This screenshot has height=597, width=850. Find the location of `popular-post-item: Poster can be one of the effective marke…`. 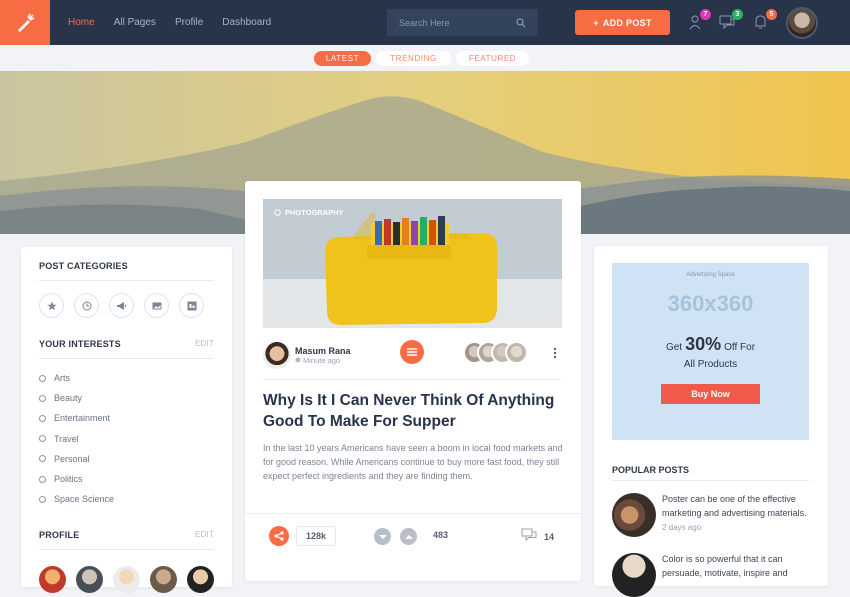

popular-post-item: Poster can be one of the effective marke… is located at coordinates (710, 515).